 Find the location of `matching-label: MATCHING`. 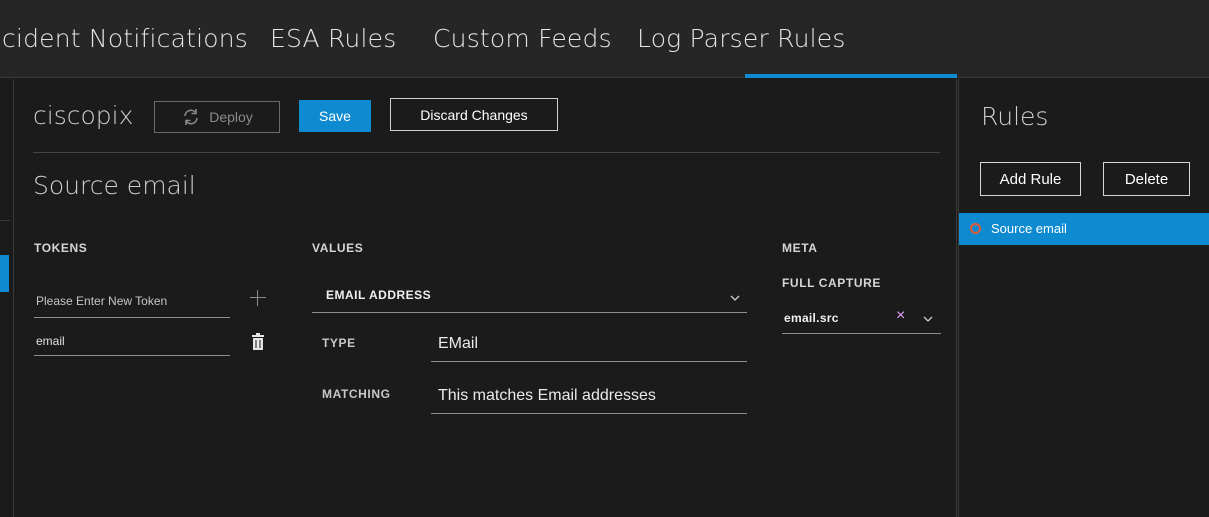

matching-label: MATCHING is located at coordinates (356, 394).